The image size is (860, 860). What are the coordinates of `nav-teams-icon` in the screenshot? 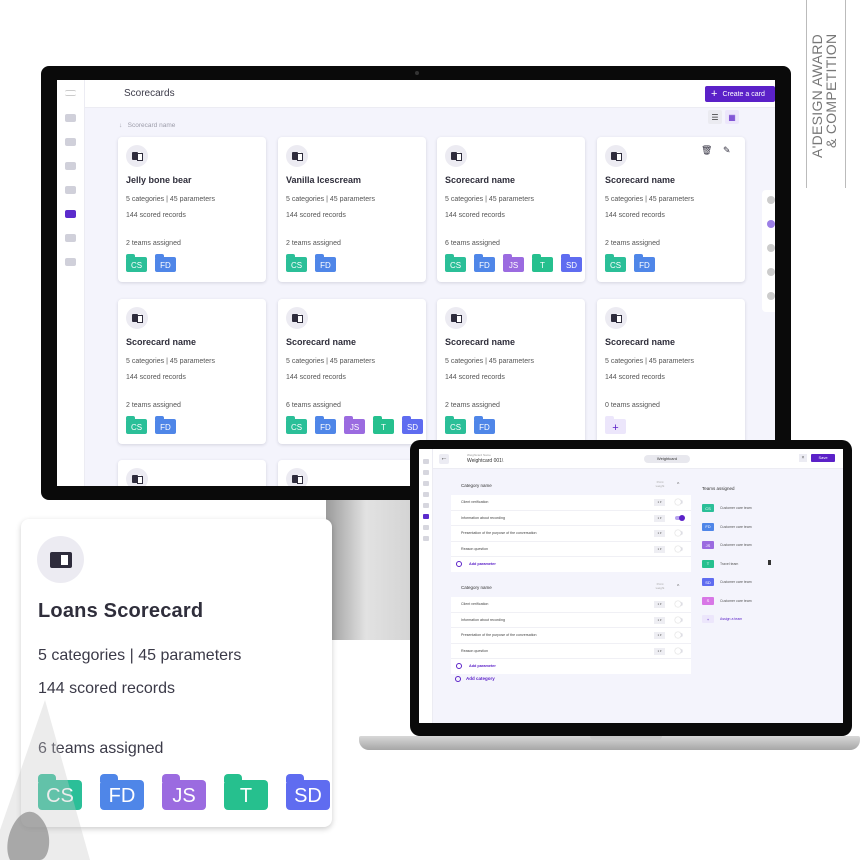 It's located at (70, 190).